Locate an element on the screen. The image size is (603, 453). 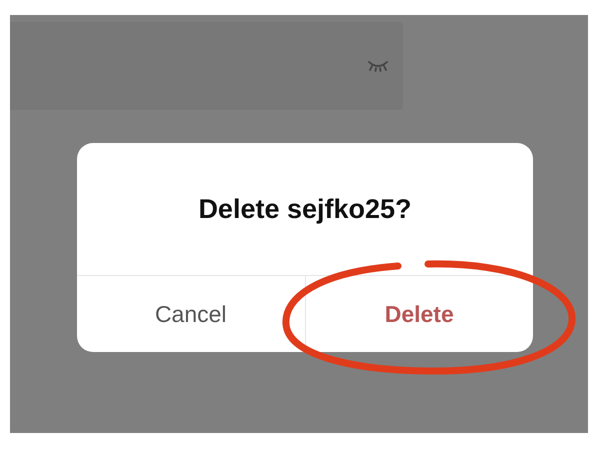
delete-button: Delete is located at coordinates (419, 314).